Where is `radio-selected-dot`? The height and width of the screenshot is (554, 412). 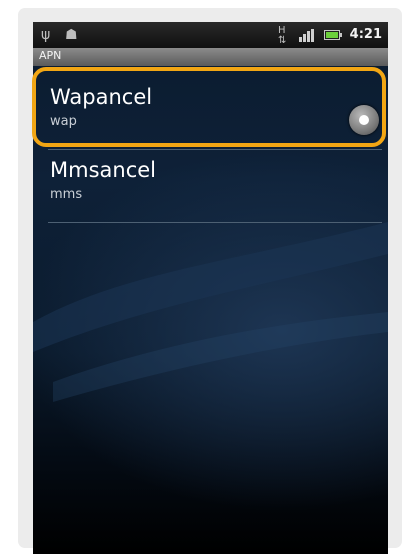
radio-selected-dot is located at coordinates (364, 120).